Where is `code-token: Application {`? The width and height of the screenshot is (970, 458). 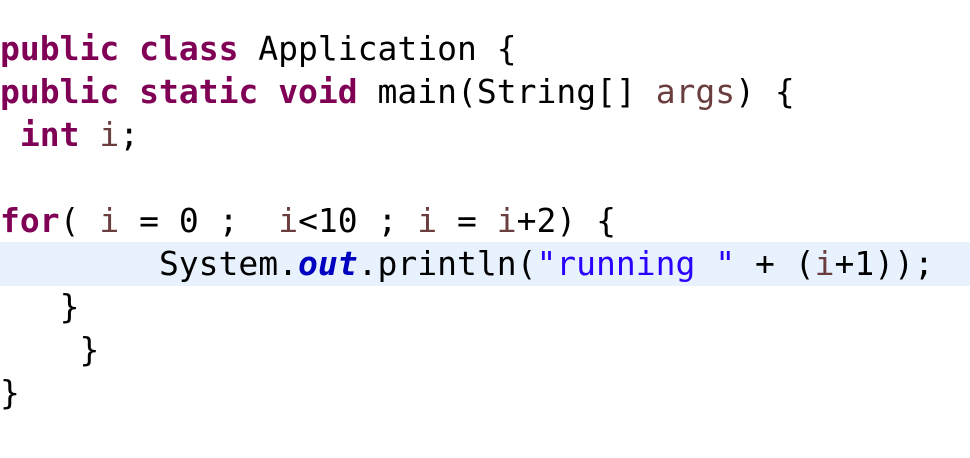 code-token: Application { is located at coordinates (377, 48).